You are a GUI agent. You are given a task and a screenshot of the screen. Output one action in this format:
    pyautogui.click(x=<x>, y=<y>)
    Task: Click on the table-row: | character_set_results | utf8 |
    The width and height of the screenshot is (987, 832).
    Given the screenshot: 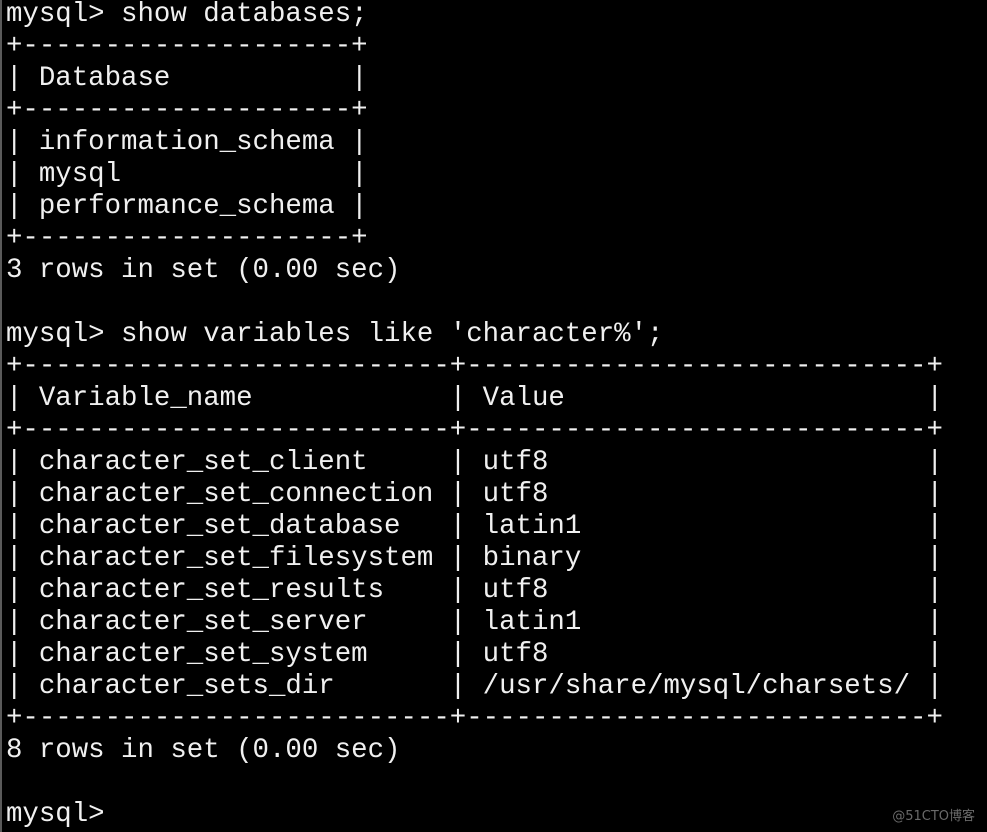 What is the action you would take?
    pyautogui.click(x=474, y=590)
    